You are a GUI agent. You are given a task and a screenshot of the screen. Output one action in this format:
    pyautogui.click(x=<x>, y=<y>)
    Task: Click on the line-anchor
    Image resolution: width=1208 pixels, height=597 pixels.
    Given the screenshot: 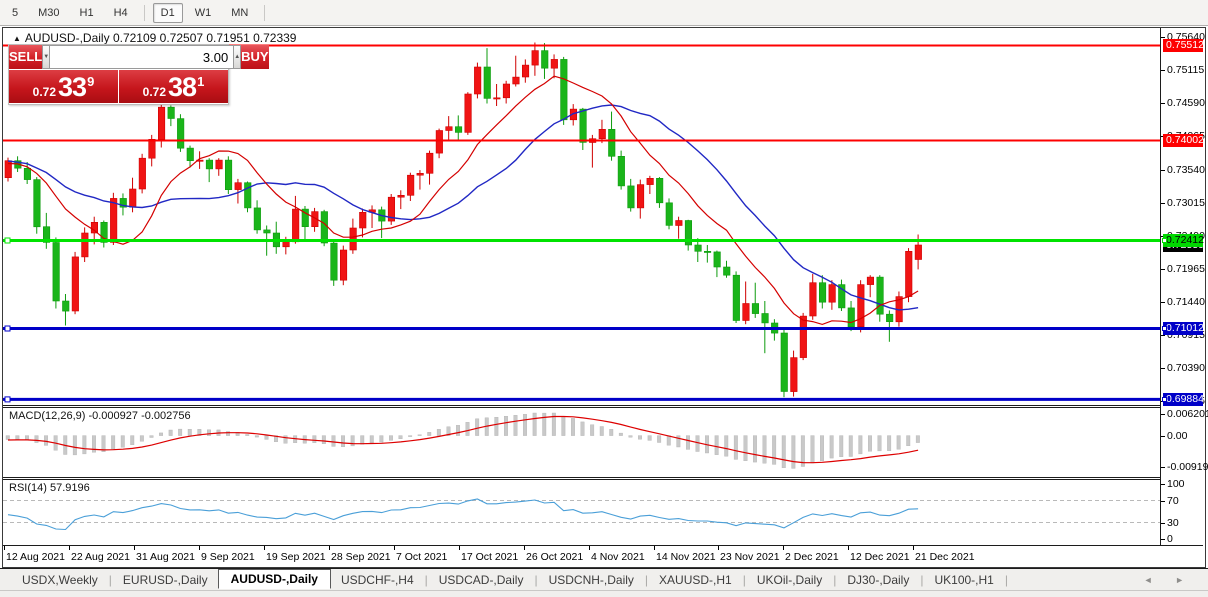 What is the action you would take?
    pyautogui.click(x=1164, y=399)
    